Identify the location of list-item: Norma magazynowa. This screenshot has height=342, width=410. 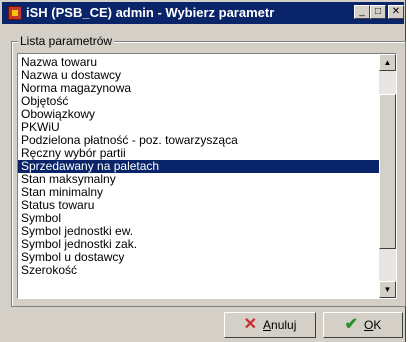
(198, 88).